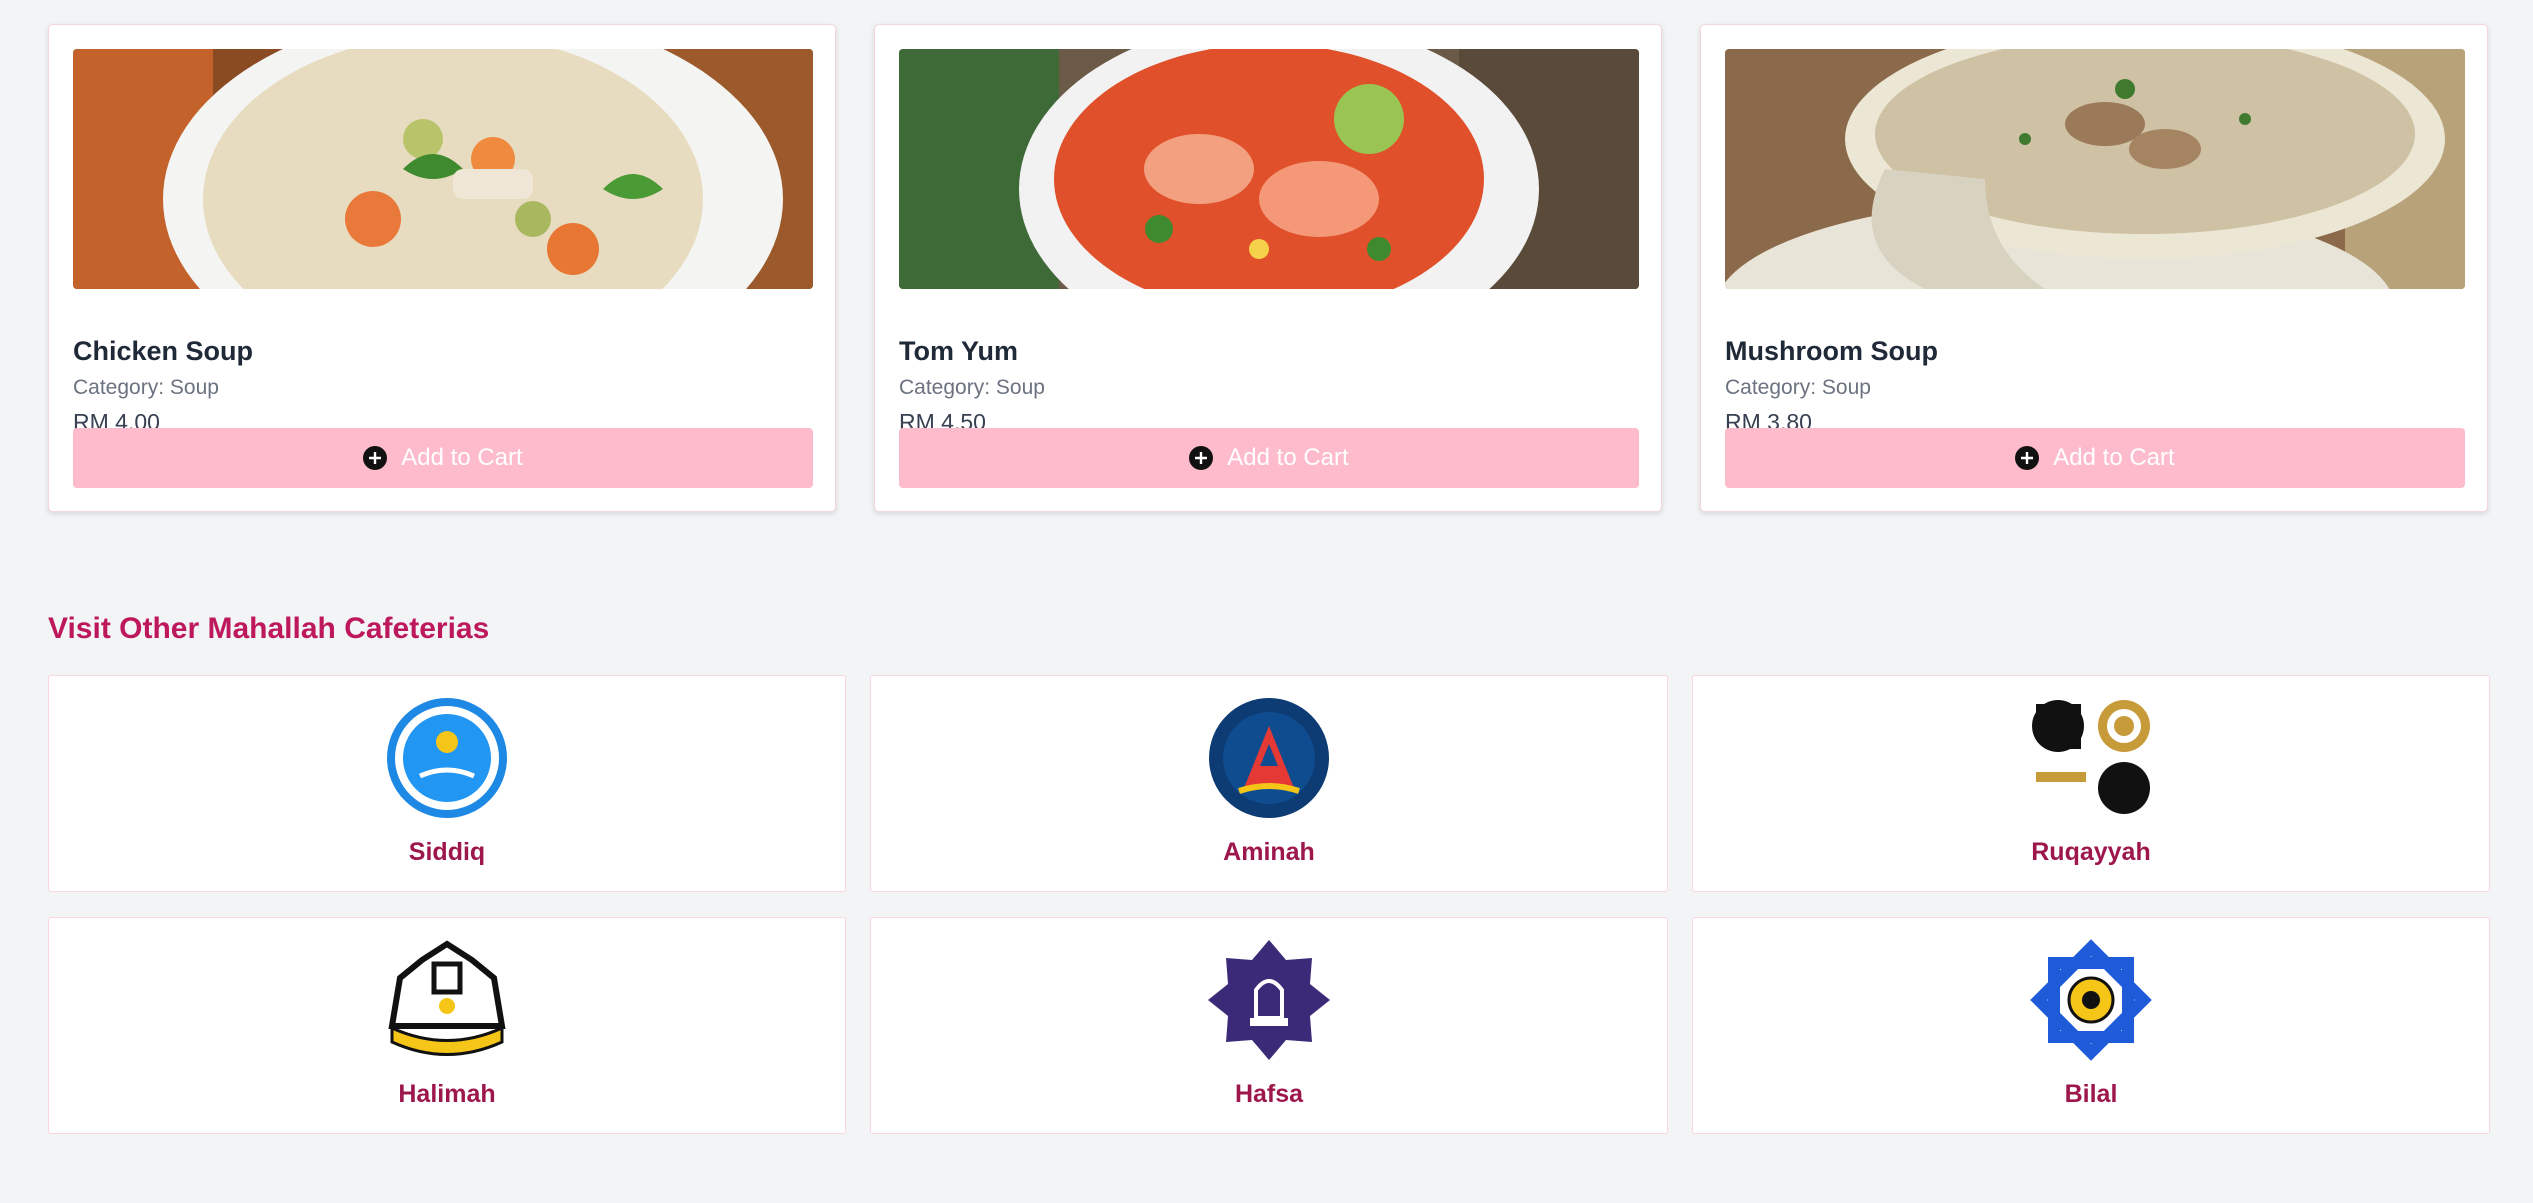 The width and height of the screenshot is (2533, 1203). I want to click on mushroom-soup-image, so click(2095, 169).